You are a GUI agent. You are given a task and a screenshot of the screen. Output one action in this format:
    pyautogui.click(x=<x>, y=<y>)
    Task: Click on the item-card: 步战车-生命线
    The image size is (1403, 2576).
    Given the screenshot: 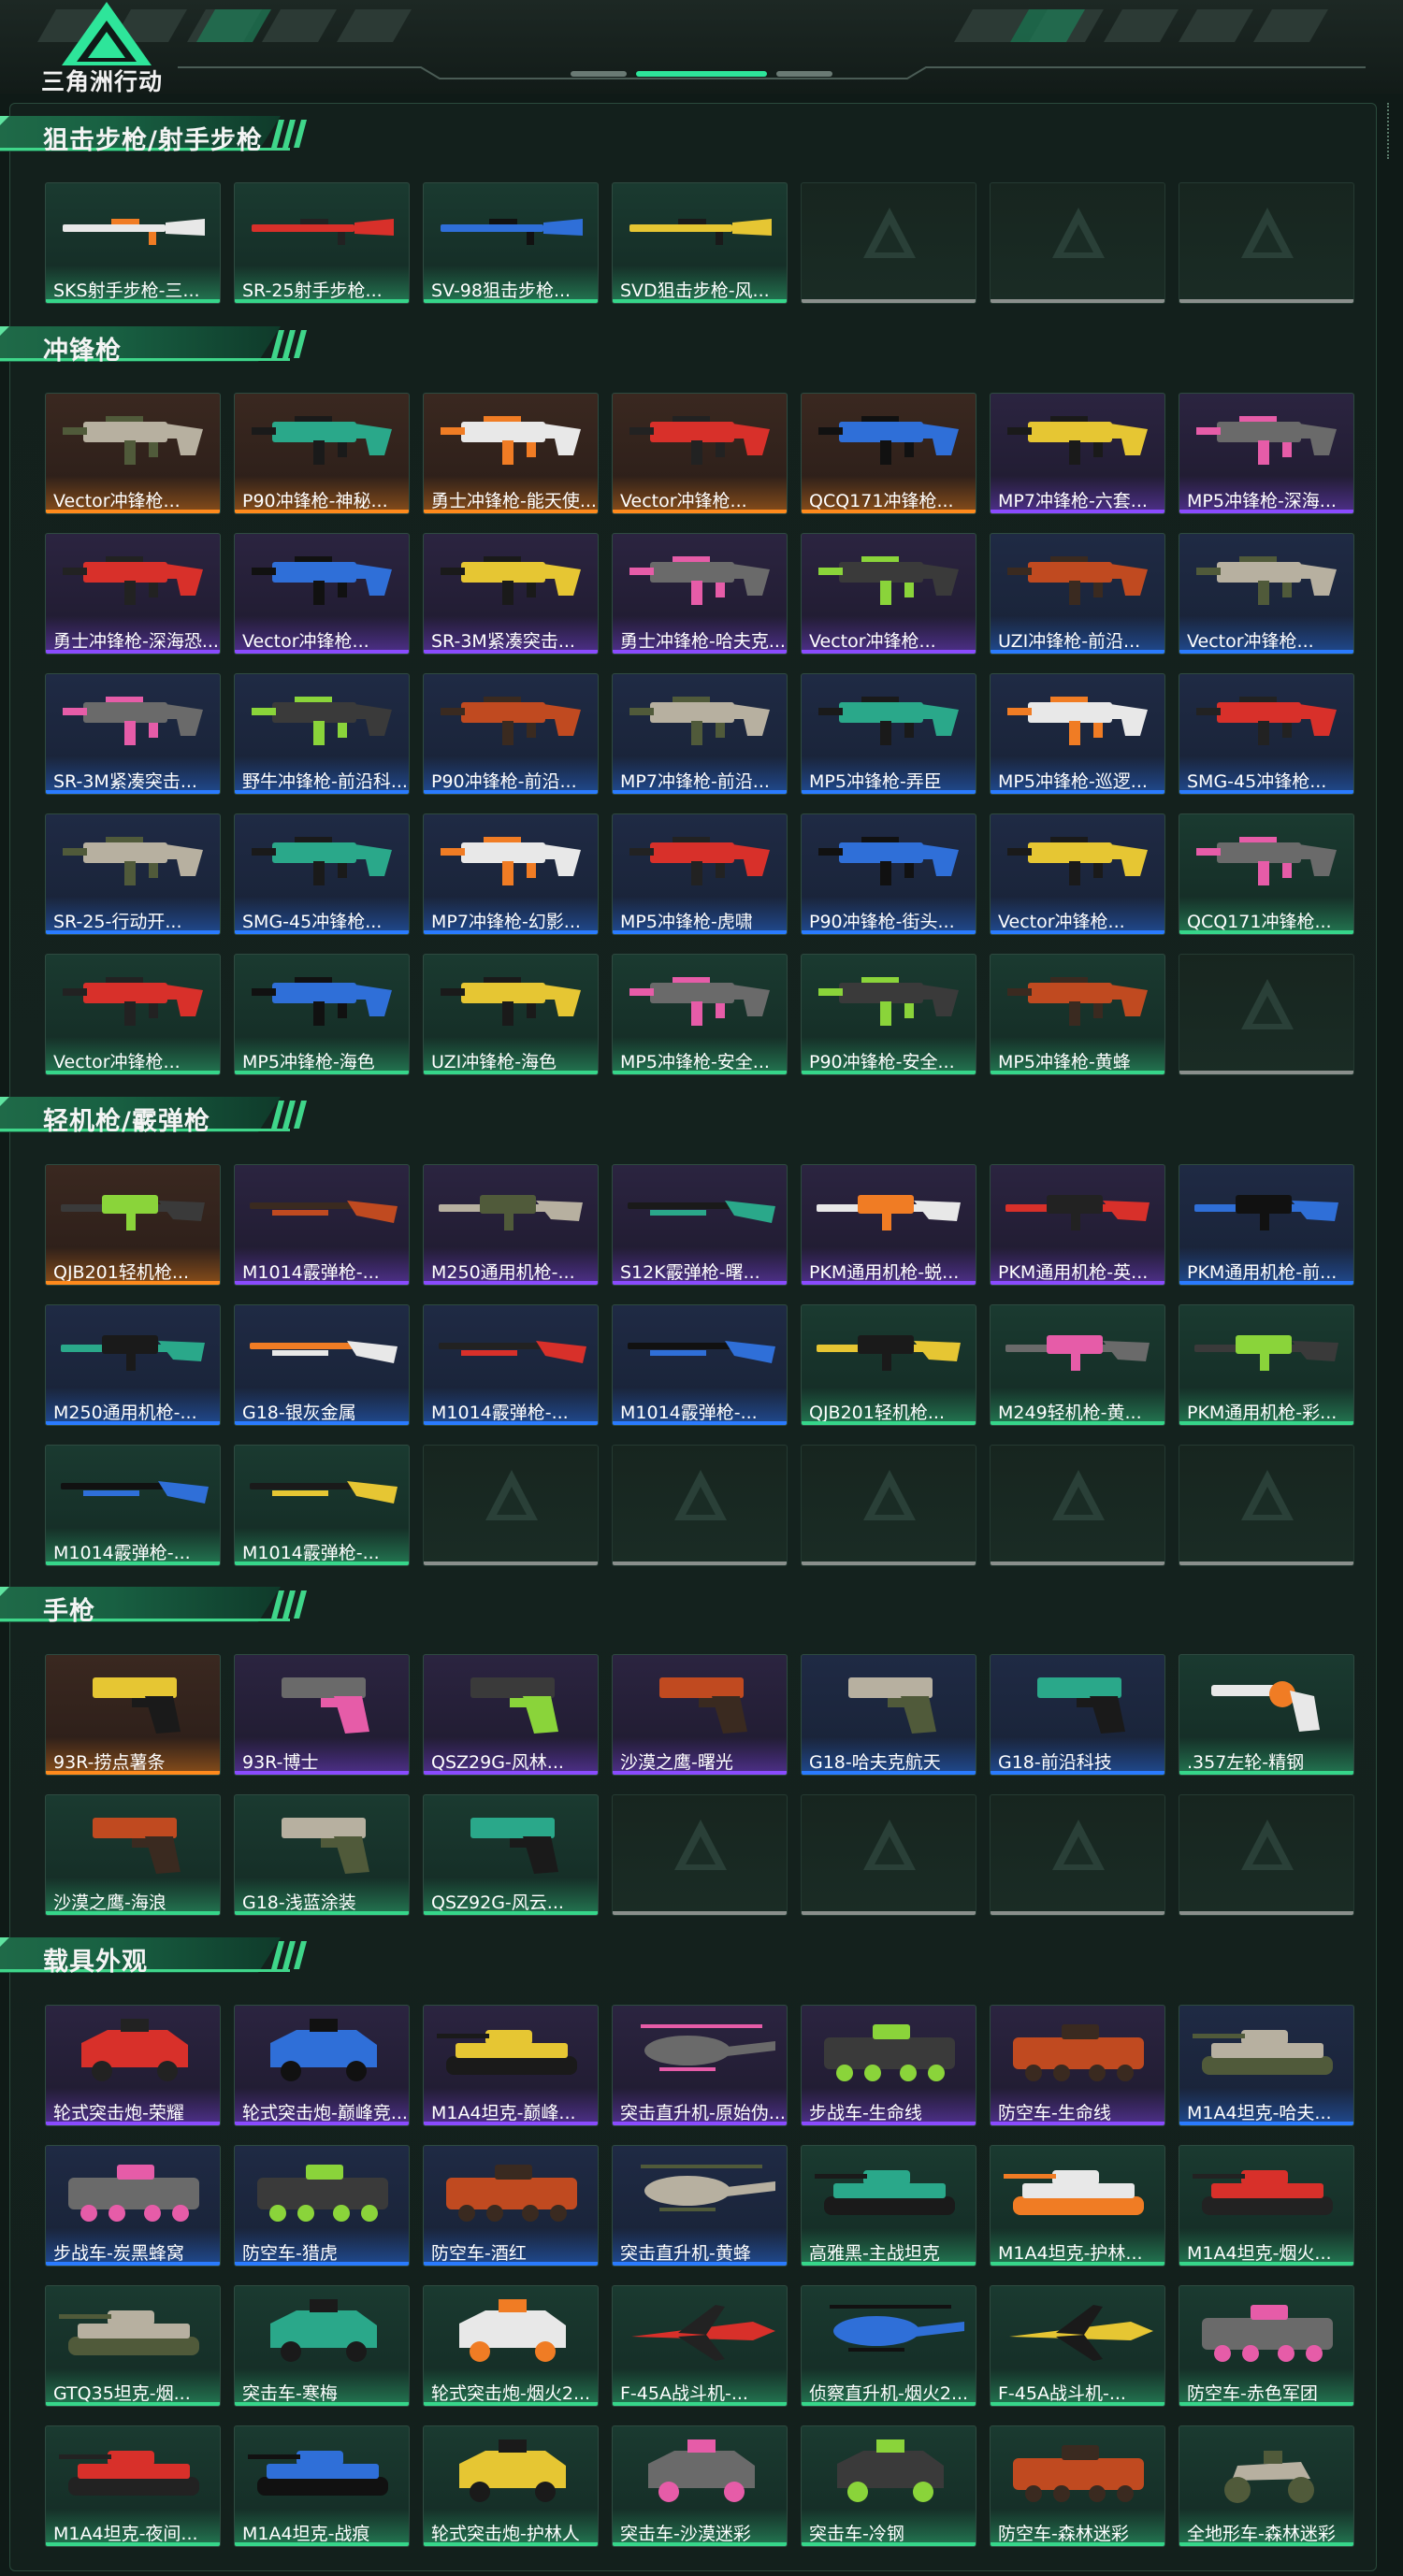 What is the action you would take?
    pyautogui.click(x=888, y=2065)
    